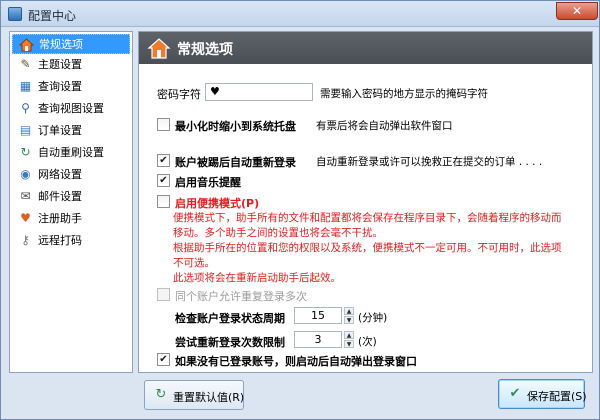 This screenshot has width=600, height=420. What do you see at coordinates (367, 342) in the screenshot?
I see `retry-limit-unit: (次)` at bounding box center [367, 342].